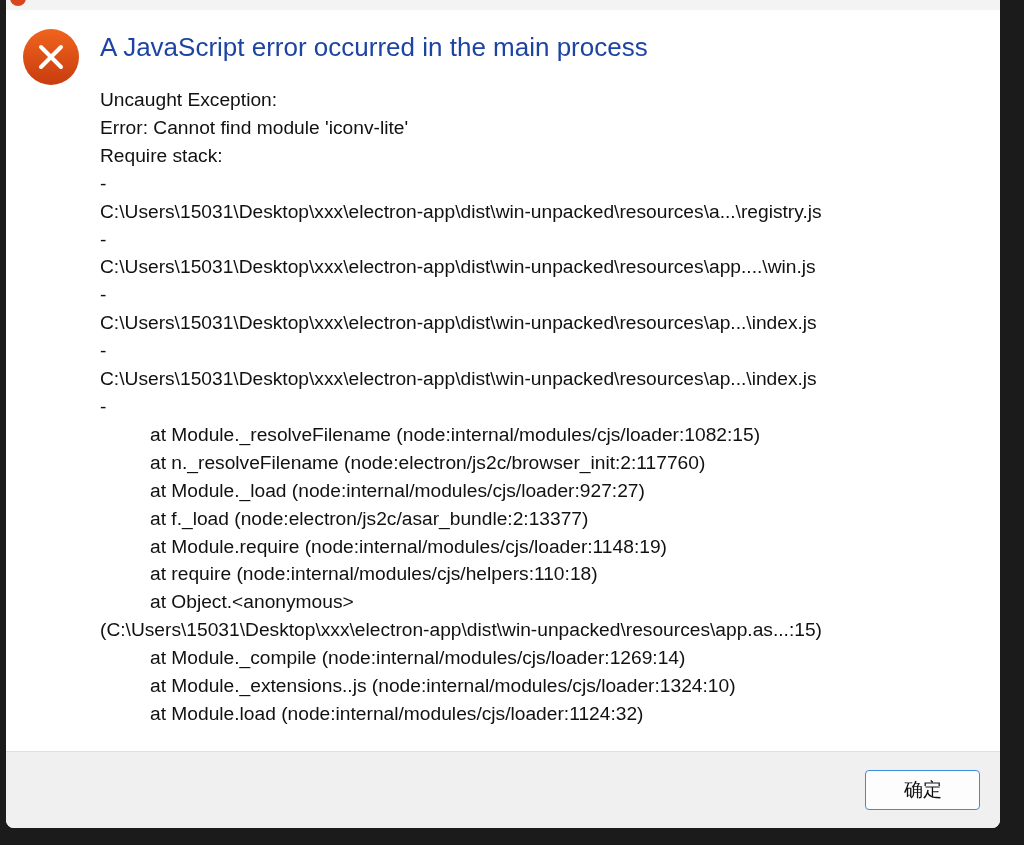 The height and width of the screenshot is (845, 1024). What do you see at coordinates (458, 267) in the screenshot?
I see `message-line: C:\Users\15031\Desktop\xxx\electron-app\dist\win-unpacked\resources\app....\win.js` at bounding box center [458, 267].